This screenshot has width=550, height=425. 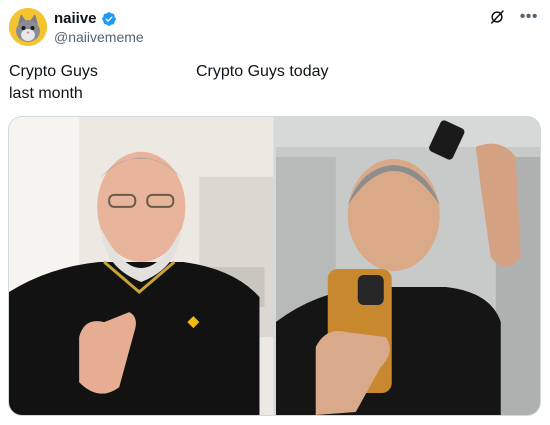 I want to click on cat-avatar-icon, so click(x=28, y=27).